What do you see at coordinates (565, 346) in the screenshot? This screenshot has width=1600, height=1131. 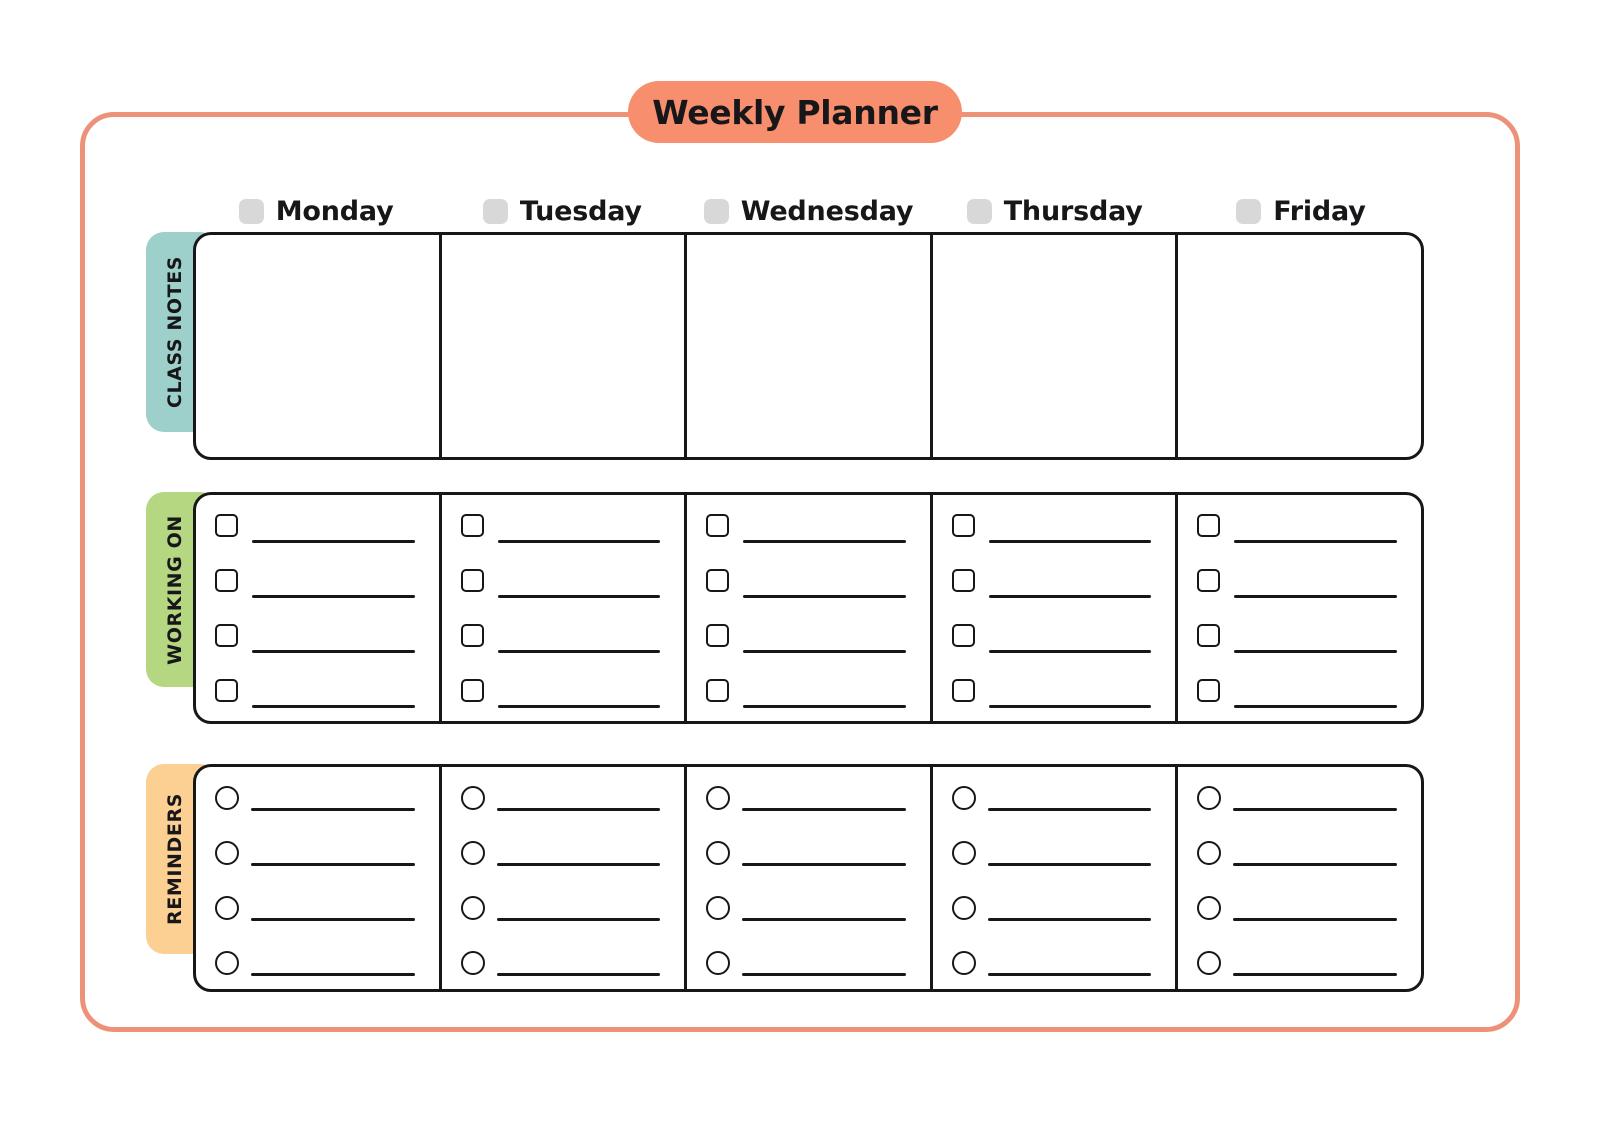 I see `notes-cell-tuesday` at bounding box center [565, 346].